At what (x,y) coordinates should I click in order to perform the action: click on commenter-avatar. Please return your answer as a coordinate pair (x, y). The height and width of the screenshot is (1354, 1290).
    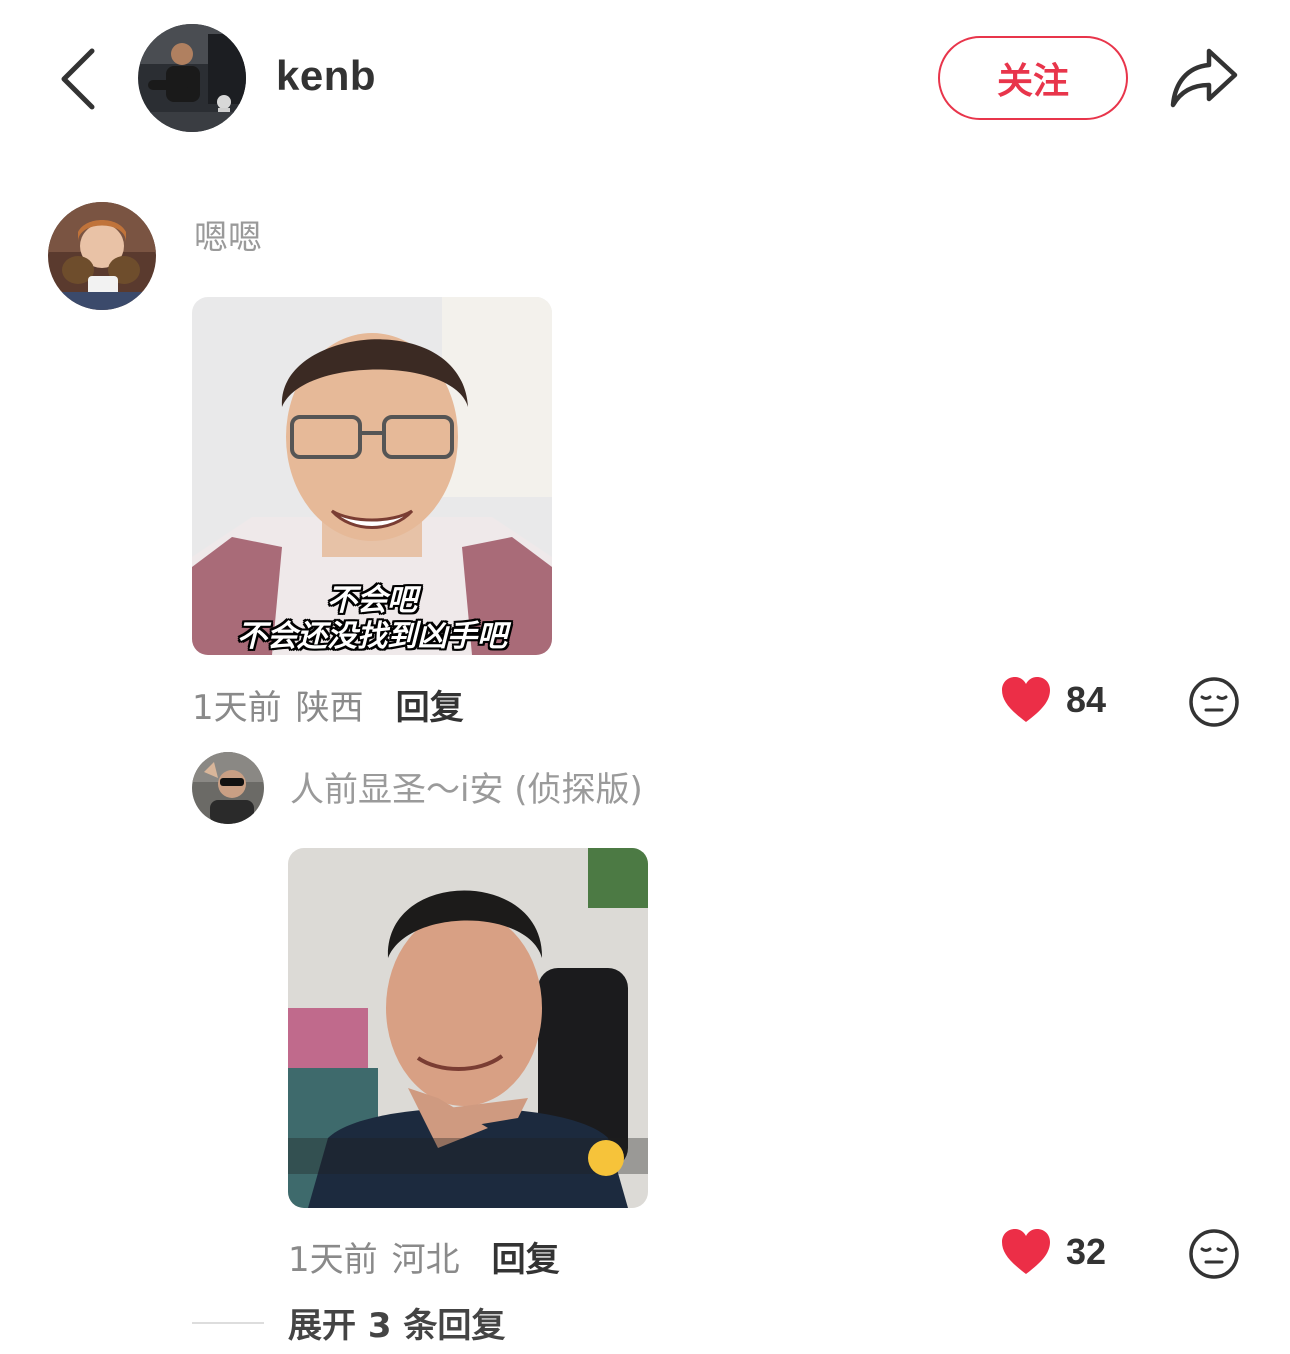
    Looking at the image, I should click on (102, 256).